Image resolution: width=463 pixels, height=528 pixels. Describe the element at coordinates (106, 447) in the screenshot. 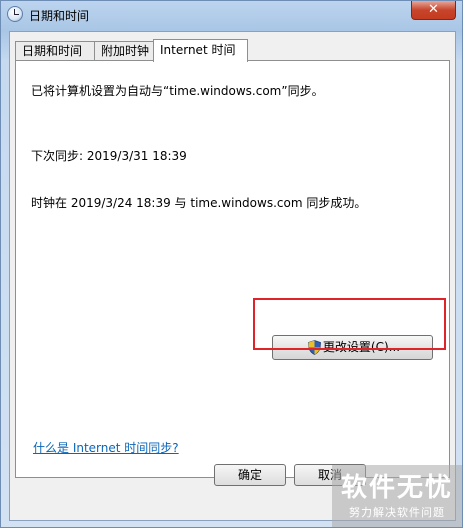

I see `internet-time-help-link: 什么是 Internet 时间同步?` at that location.